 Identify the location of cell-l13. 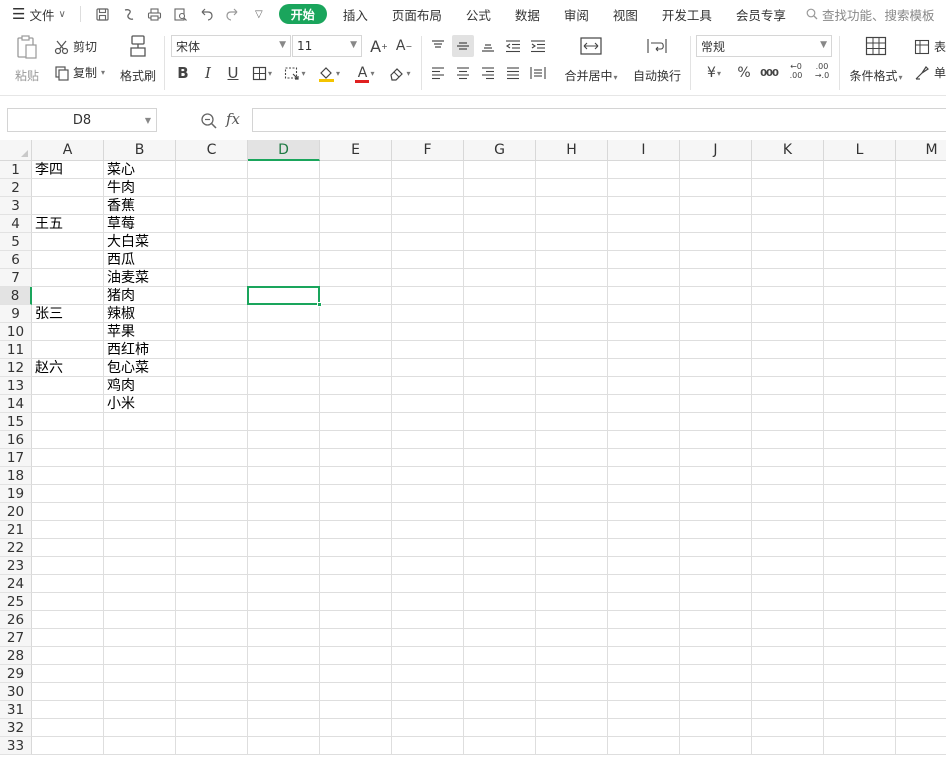
(860, 386).